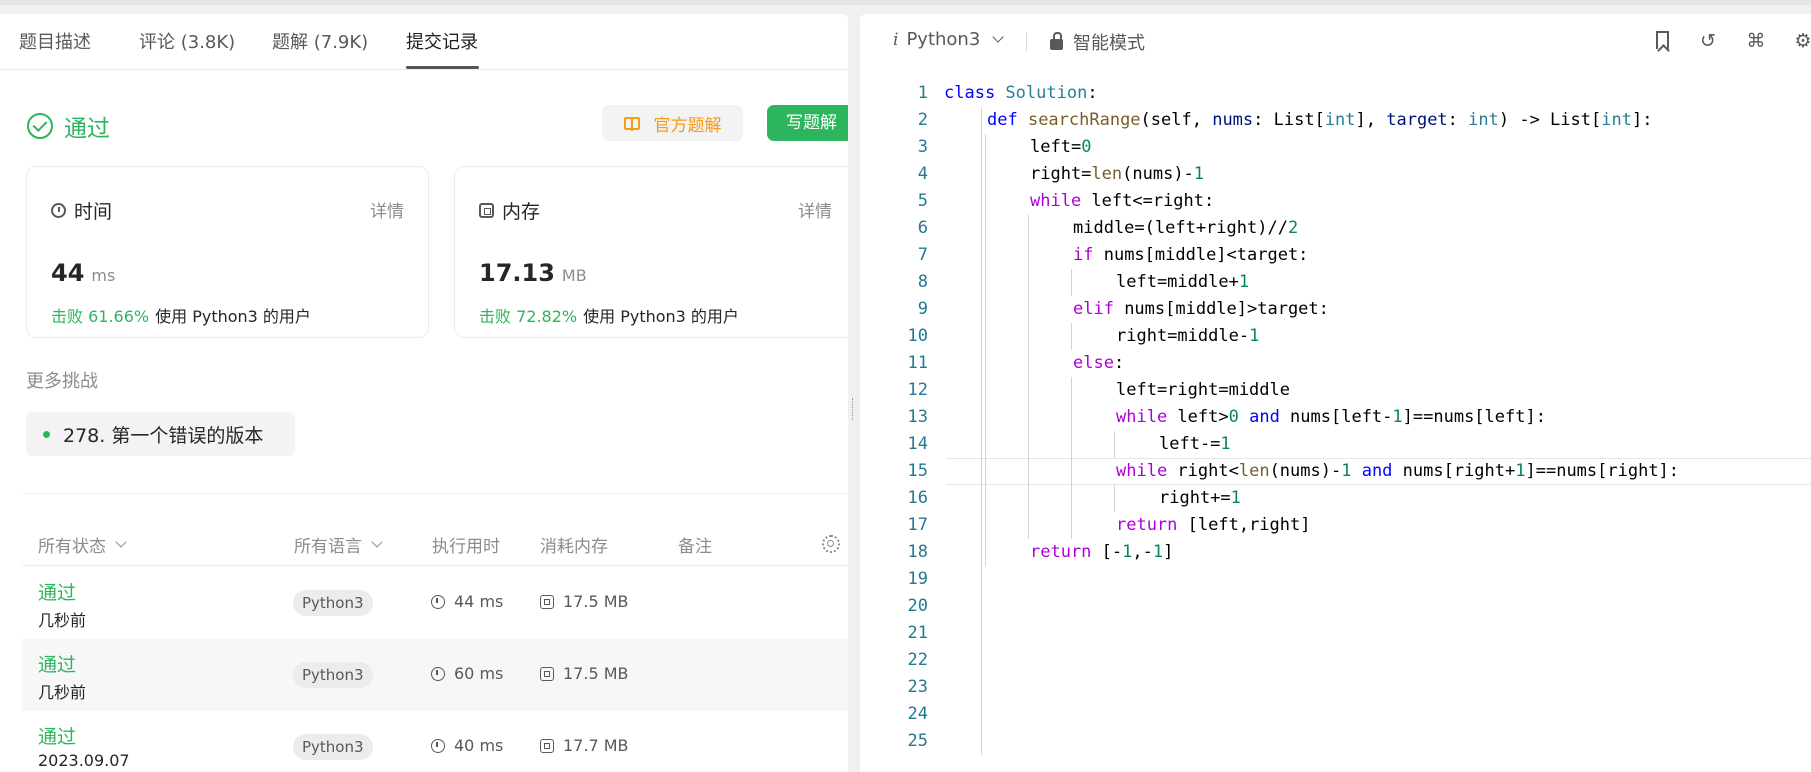  What do you see at coordinates (1335, 282) in the screenshot?
I see `code-line: 8 left=middle+1` at bounding box center [1335, 282].